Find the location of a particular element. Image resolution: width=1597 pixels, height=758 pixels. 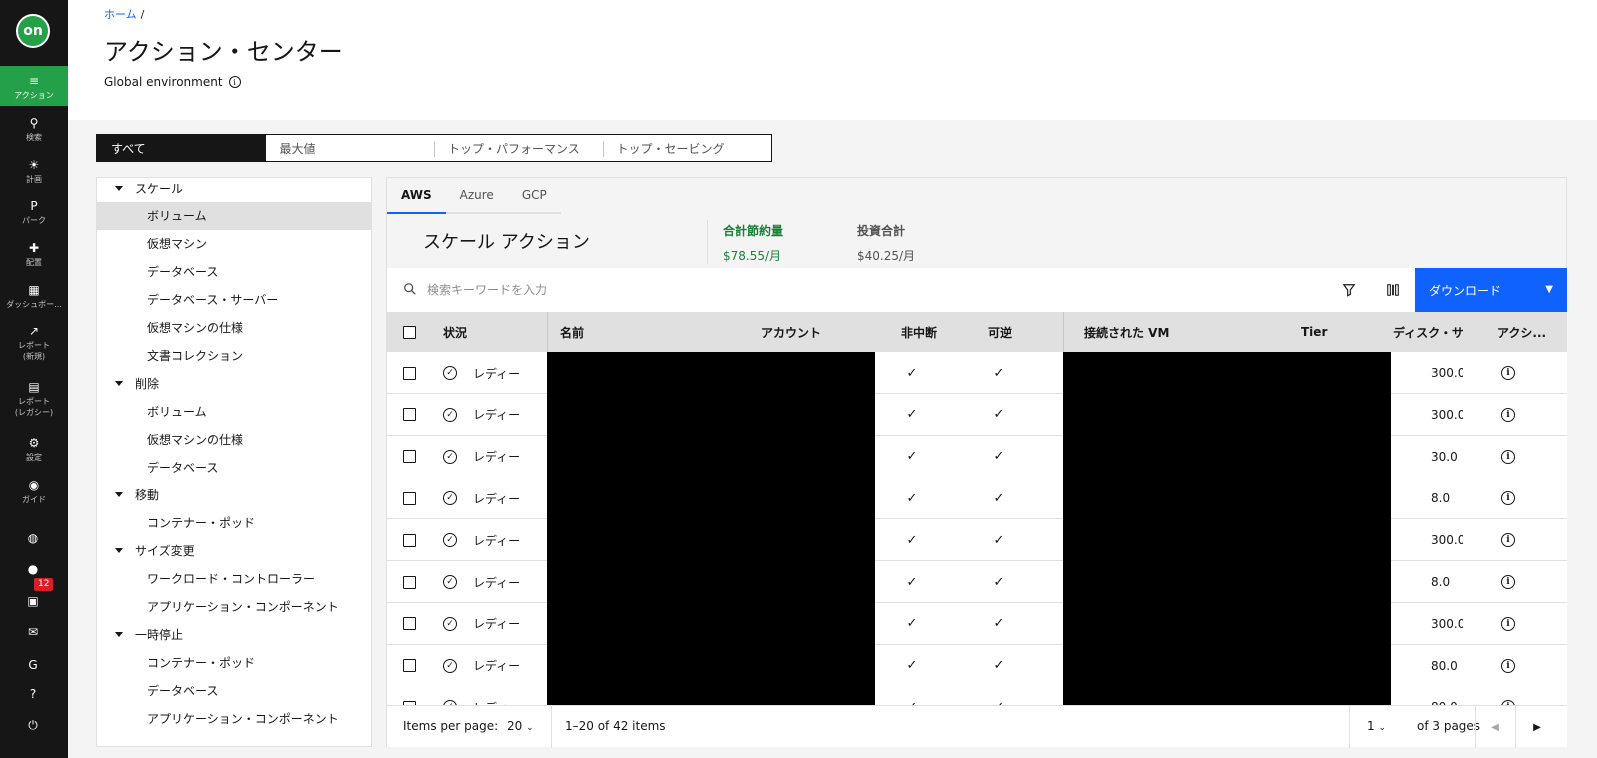

rail-item-park: P パーク is located at coordinates (34, 213).